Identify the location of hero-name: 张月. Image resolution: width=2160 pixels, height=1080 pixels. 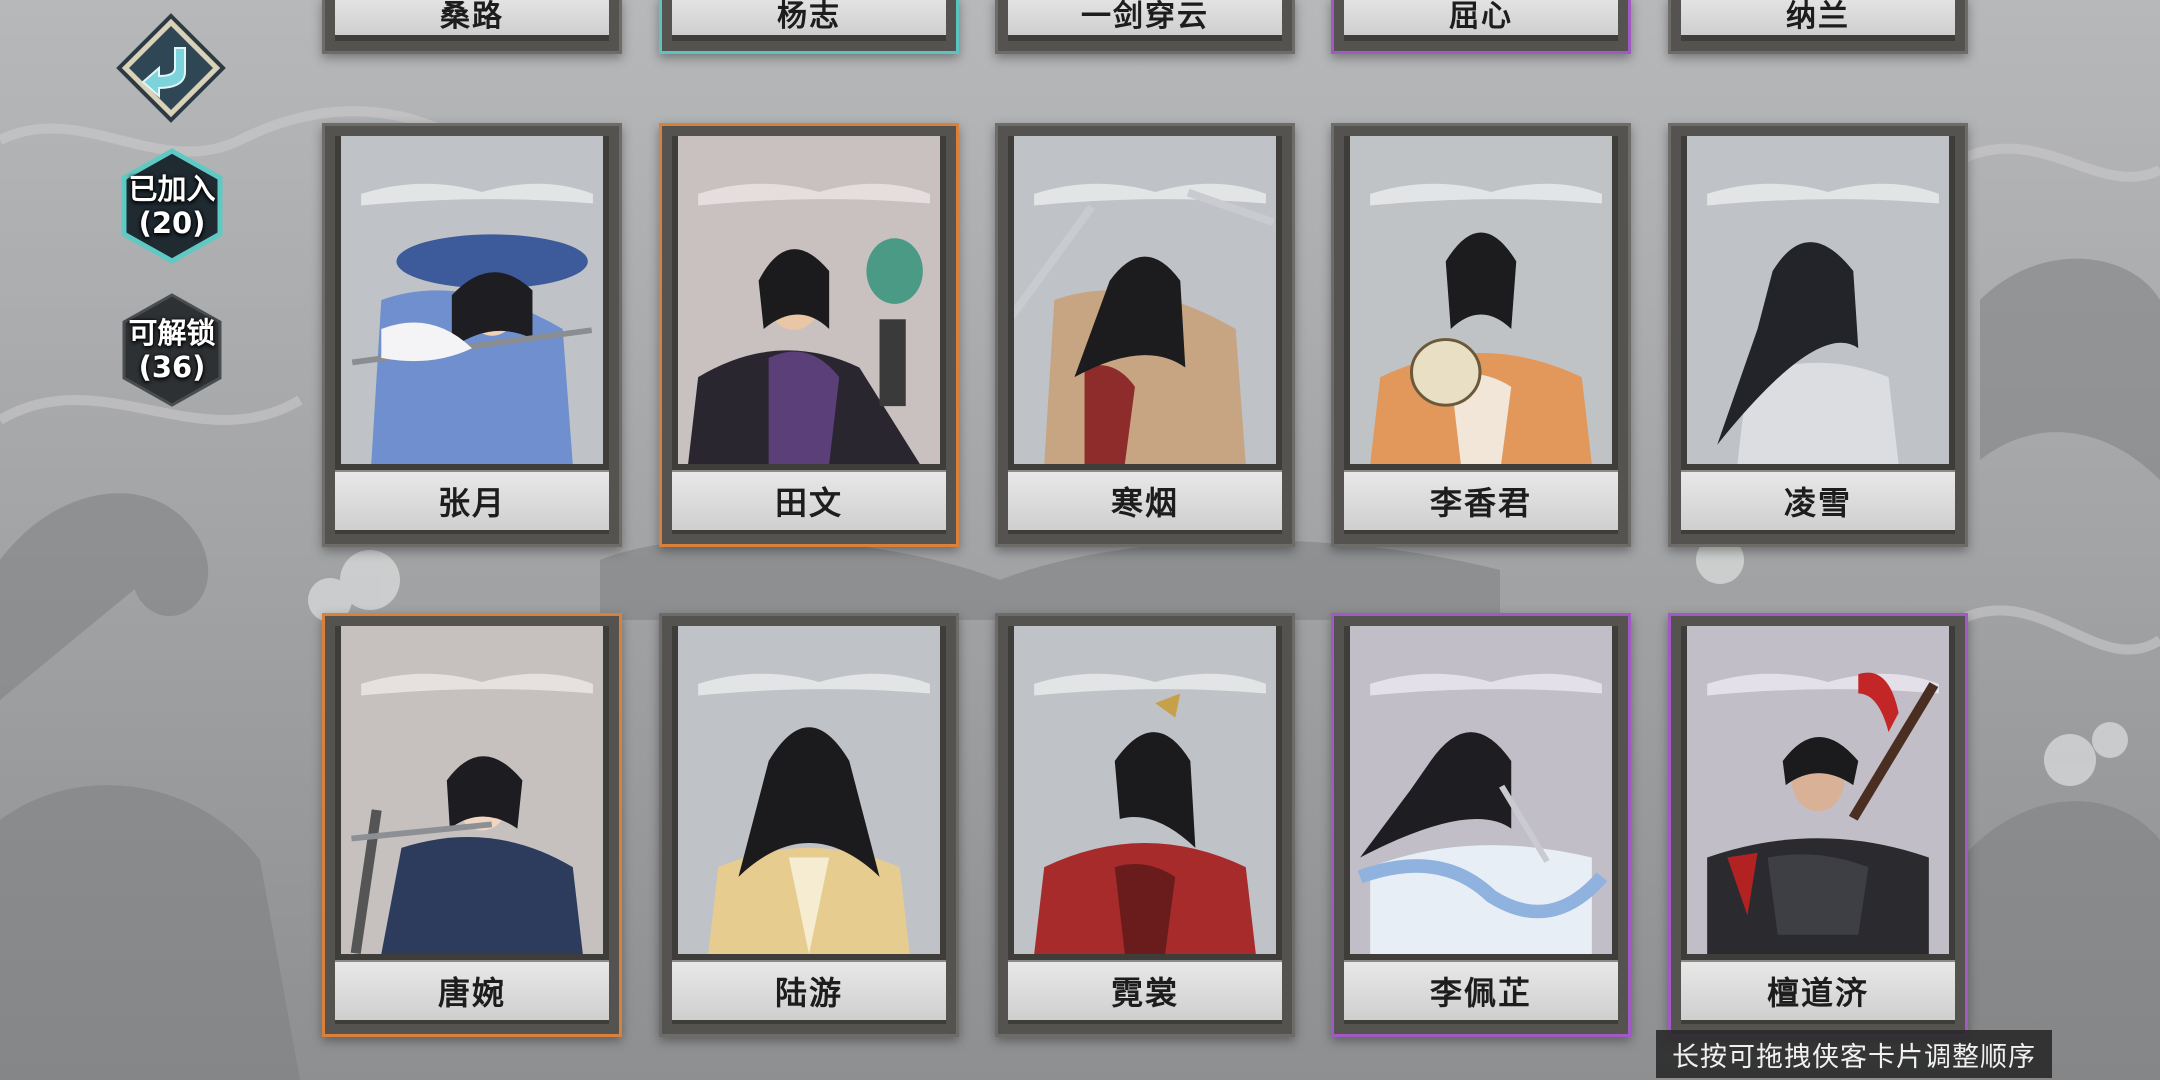
(472, 500).